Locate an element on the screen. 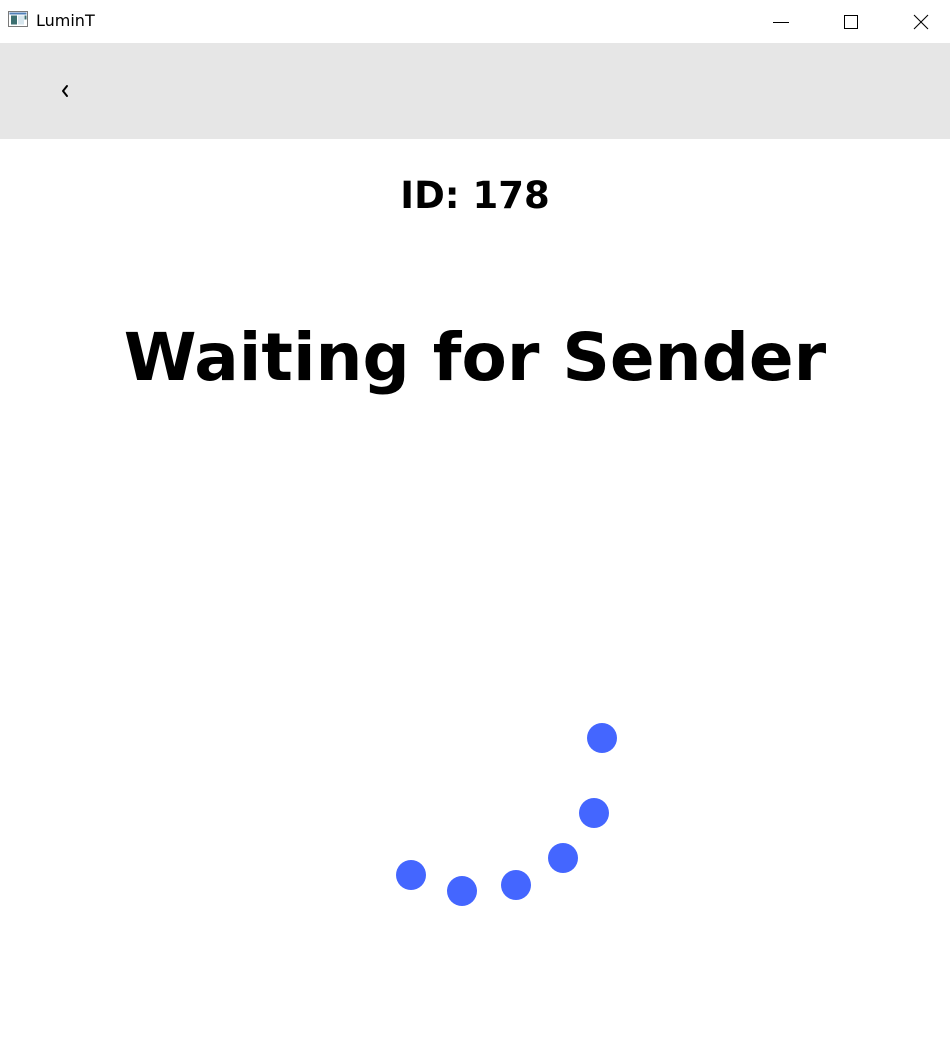  close-button is located at coordinates (921, 21).